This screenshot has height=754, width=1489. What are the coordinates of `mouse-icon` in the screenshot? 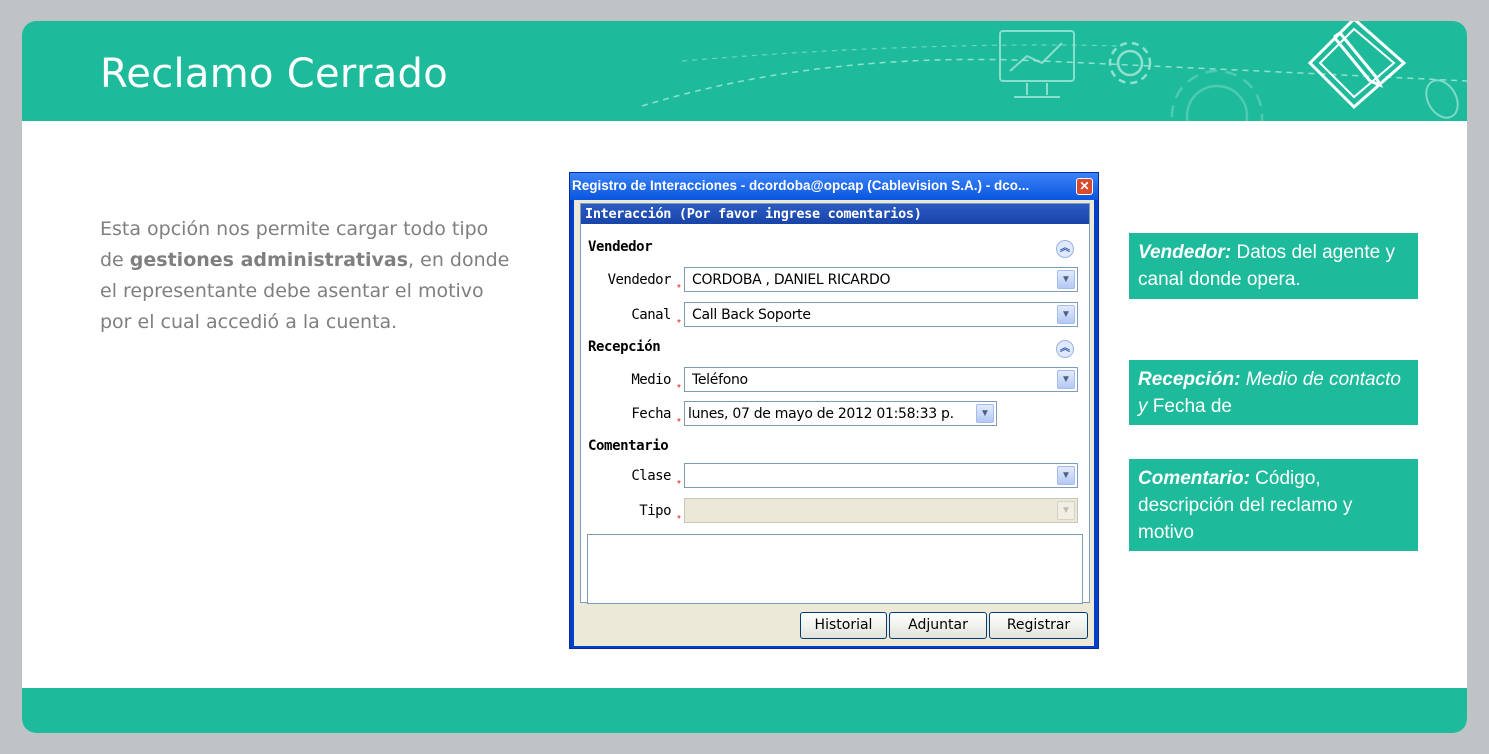 It's located at (1442, 99).